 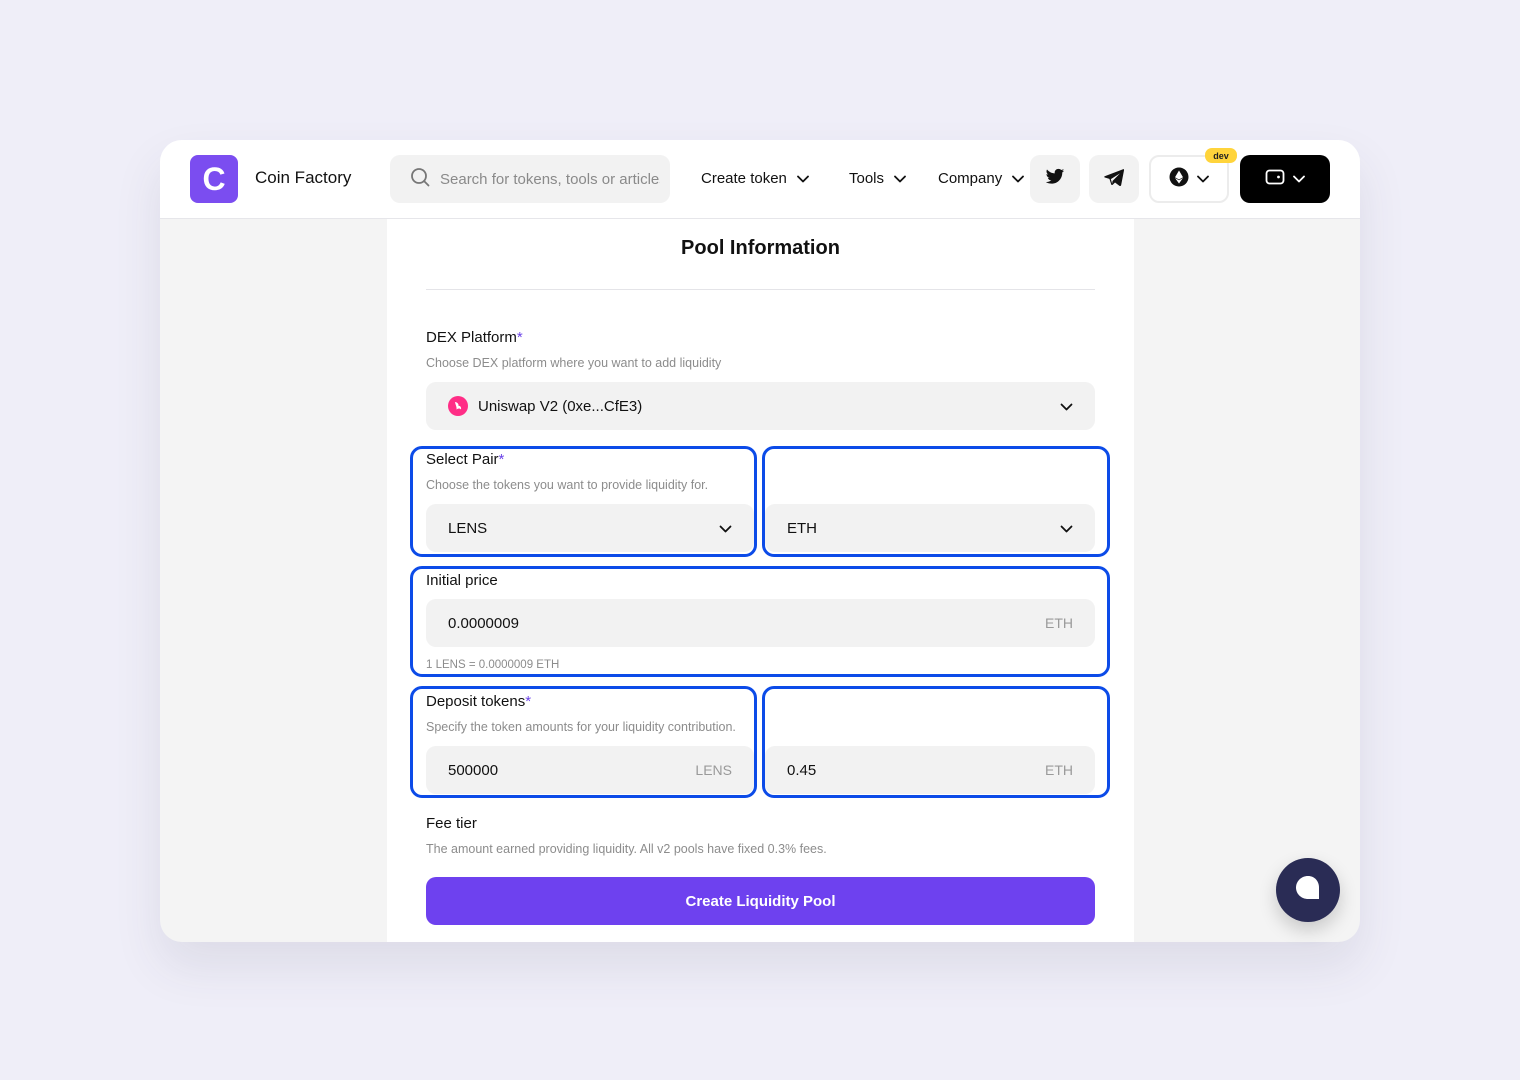 I want to click on nav-tools-label: Tools, so click(x=867, y=178).